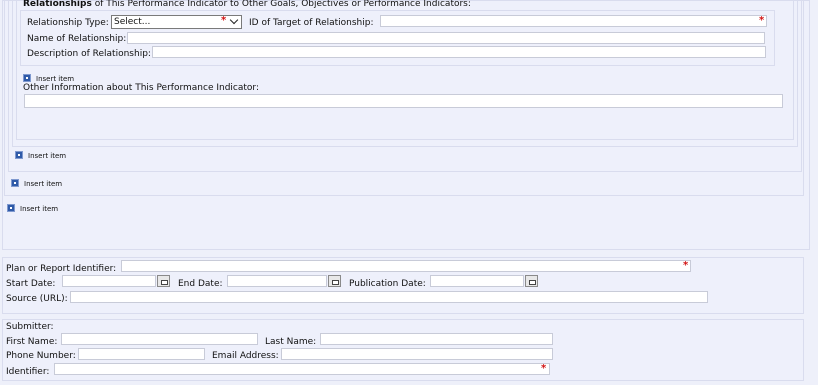 The image size is (818, 385). What do you see at coordinates (68, 23) in the screenshot?
I see `relationship-type-label: Relationship Type:` at bounding box center [68, 23].